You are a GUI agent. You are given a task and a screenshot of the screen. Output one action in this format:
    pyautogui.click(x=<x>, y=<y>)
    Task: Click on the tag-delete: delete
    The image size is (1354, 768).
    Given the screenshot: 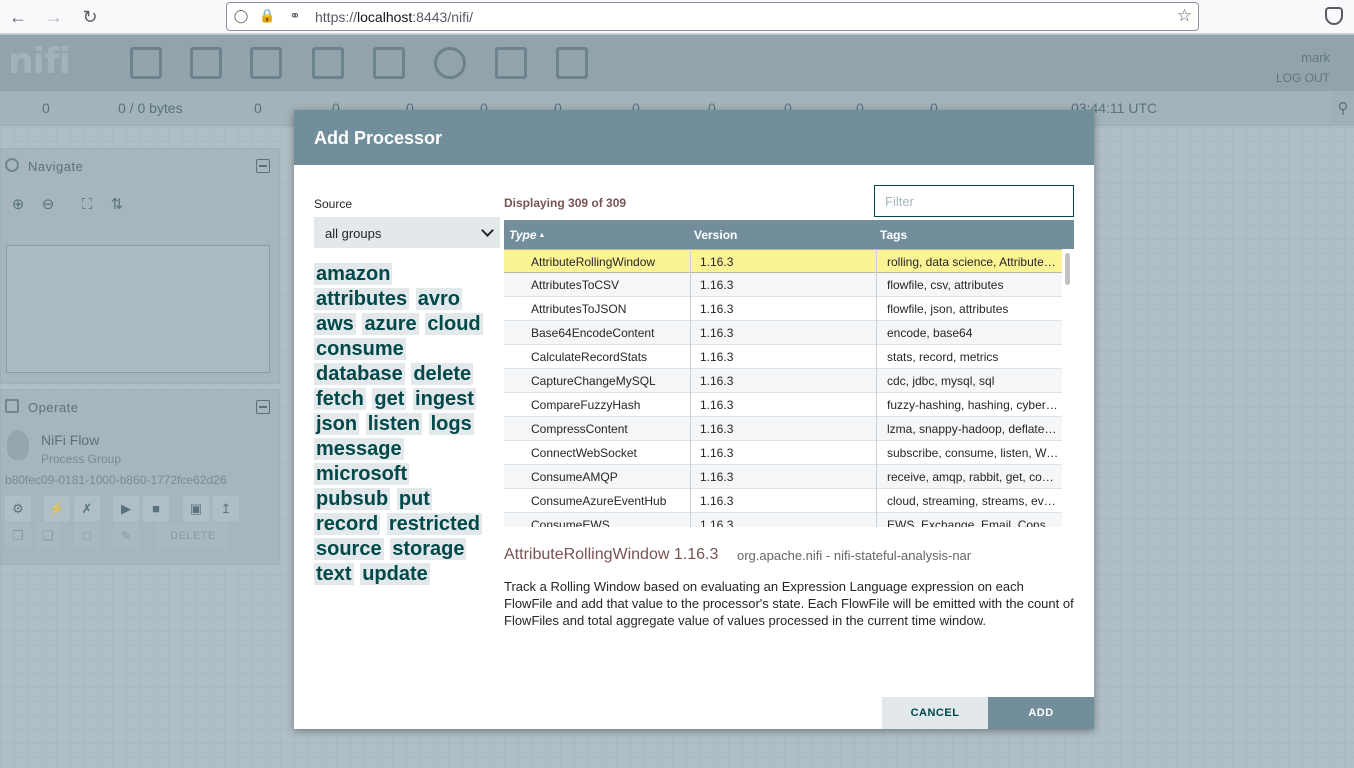 What is the action you would take?
    pyautogui.click(x=442, y=374)
    